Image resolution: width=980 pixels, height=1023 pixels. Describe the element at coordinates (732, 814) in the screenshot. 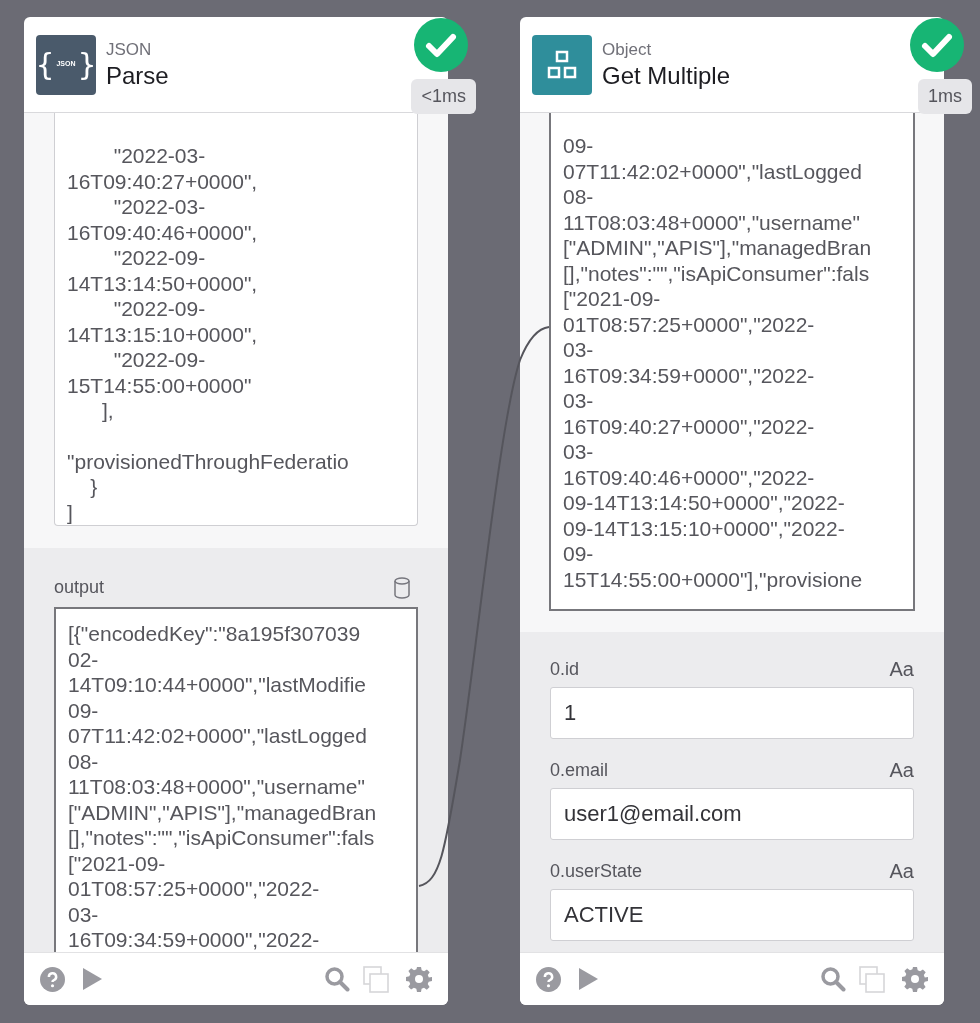

I see `text-input: user1@email.com` at that location.